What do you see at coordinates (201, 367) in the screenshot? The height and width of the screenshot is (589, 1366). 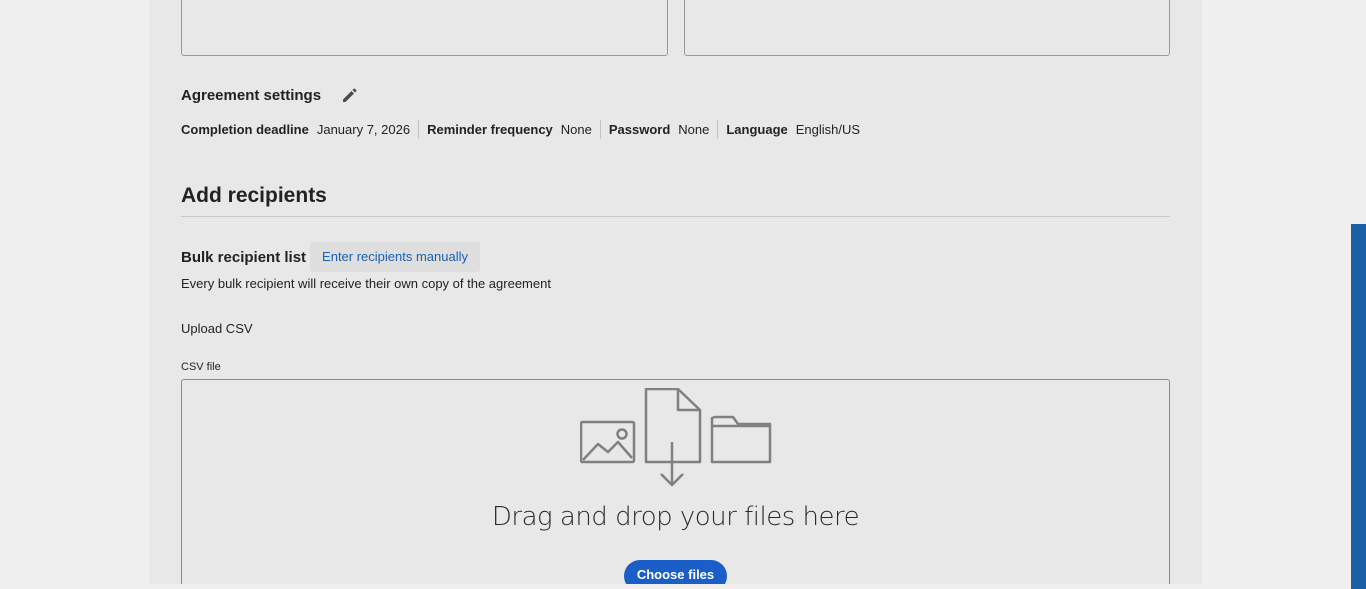 I see `csv-file-label: CSV file` at bounding box center [201, 367].